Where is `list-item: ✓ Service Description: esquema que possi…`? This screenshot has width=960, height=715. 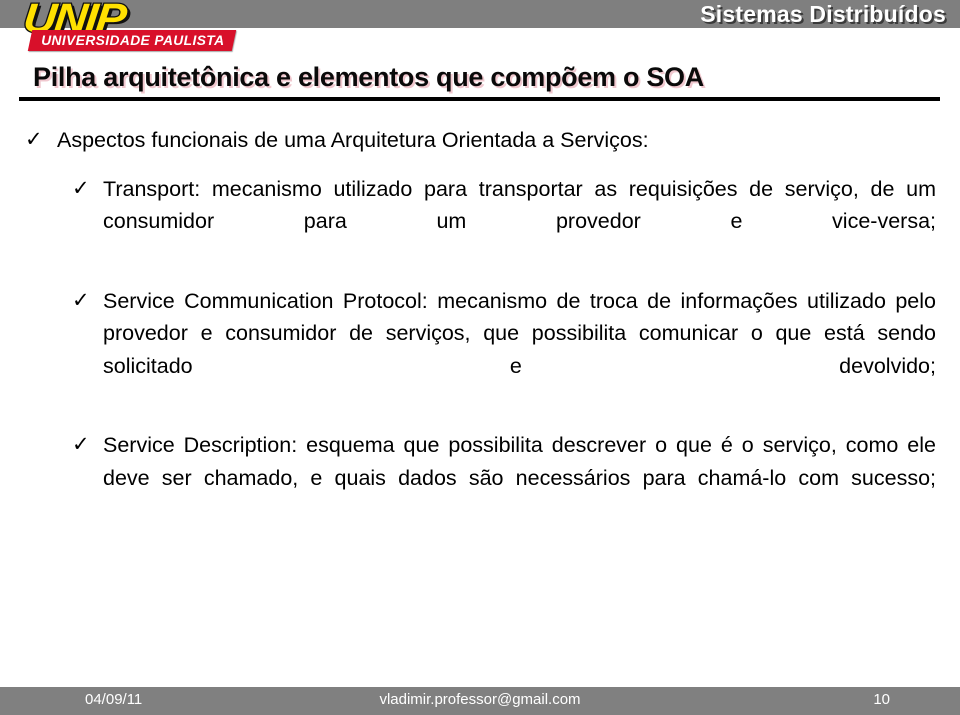 list-item: ✓ Service Description: esquema que possi… is located at coordinates (480, 478).